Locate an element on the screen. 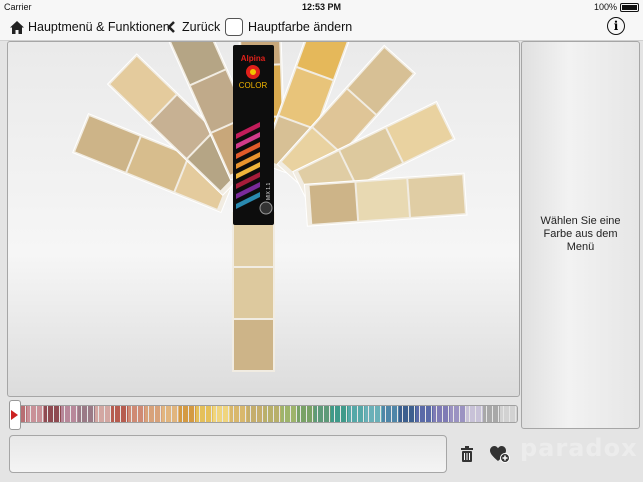 This screenshot has width=643, height=482. status-bar: Carrier 12:53 PM 100% is located at coordinates (321, 7).